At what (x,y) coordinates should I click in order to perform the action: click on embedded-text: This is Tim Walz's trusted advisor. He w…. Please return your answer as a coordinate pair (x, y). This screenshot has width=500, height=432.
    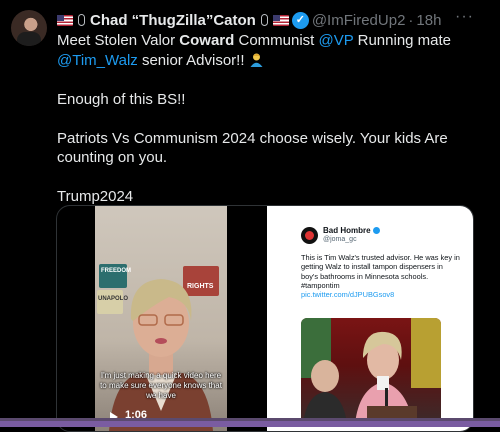
    Looking at the image, I should click on (381, 276).